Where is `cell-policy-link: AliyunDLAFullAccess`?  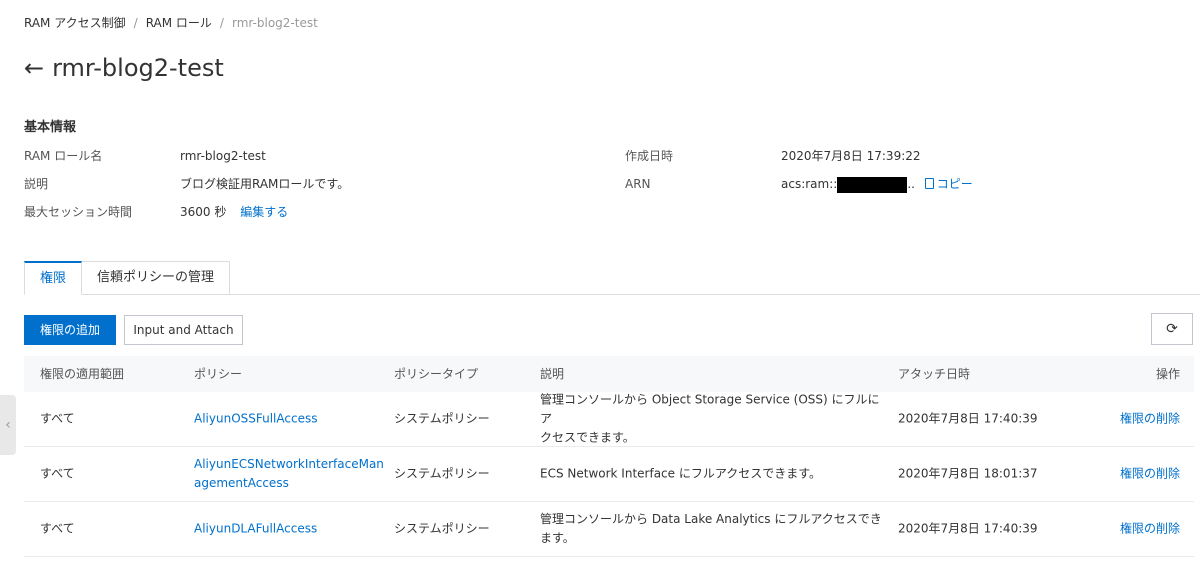 cell-policy-link: AliyunDLAFullAccess is located at coordinates (284, 529).